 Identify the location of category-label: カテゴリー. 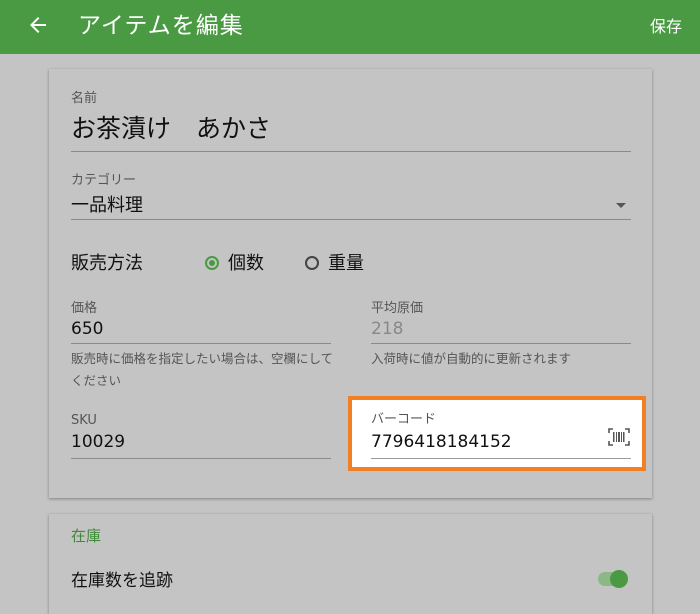
(104, 180).